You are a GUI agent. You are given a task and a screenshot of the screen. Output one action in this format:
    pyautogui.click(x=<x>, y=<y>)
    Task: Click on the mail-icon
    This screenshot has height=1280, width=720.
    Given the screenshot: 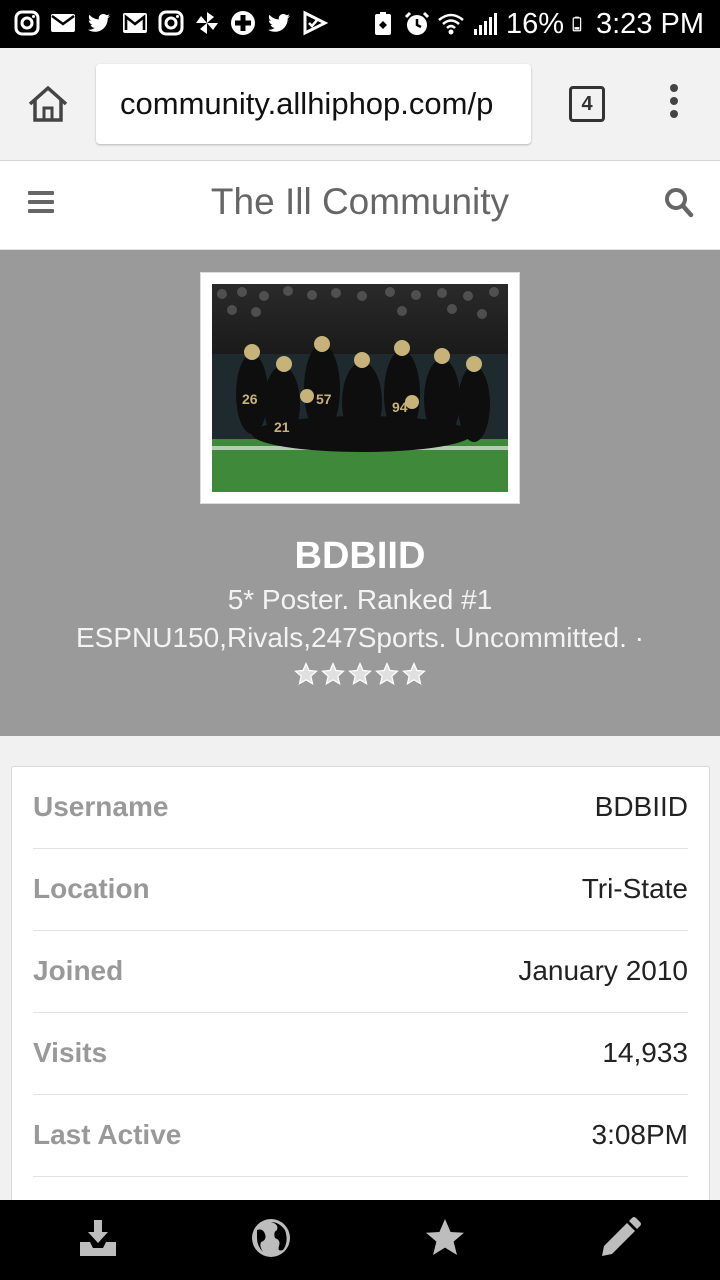 What is the action you would take?
    pyautogui.click(x=63, y=23)
    